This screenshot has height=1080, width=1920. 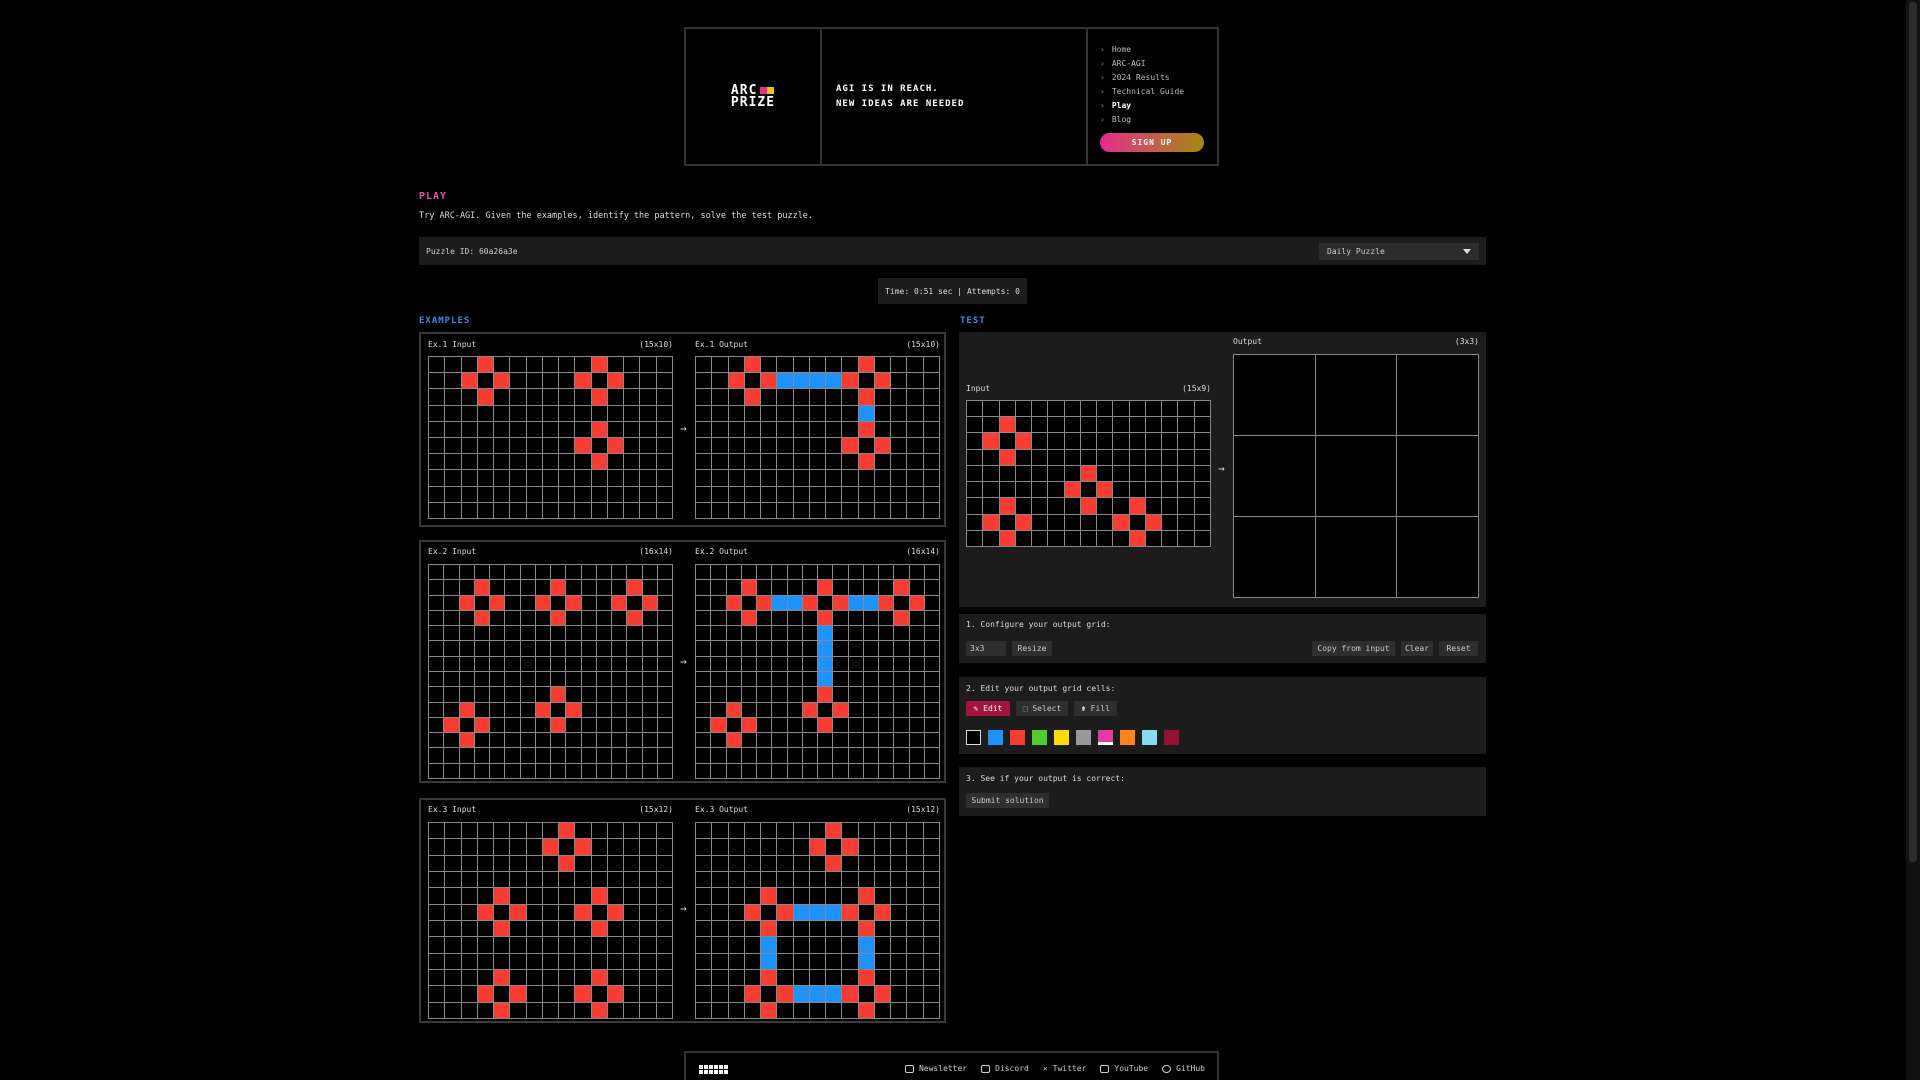 I want to click on nav-item-play: Play, so click(x=1152, y=106).